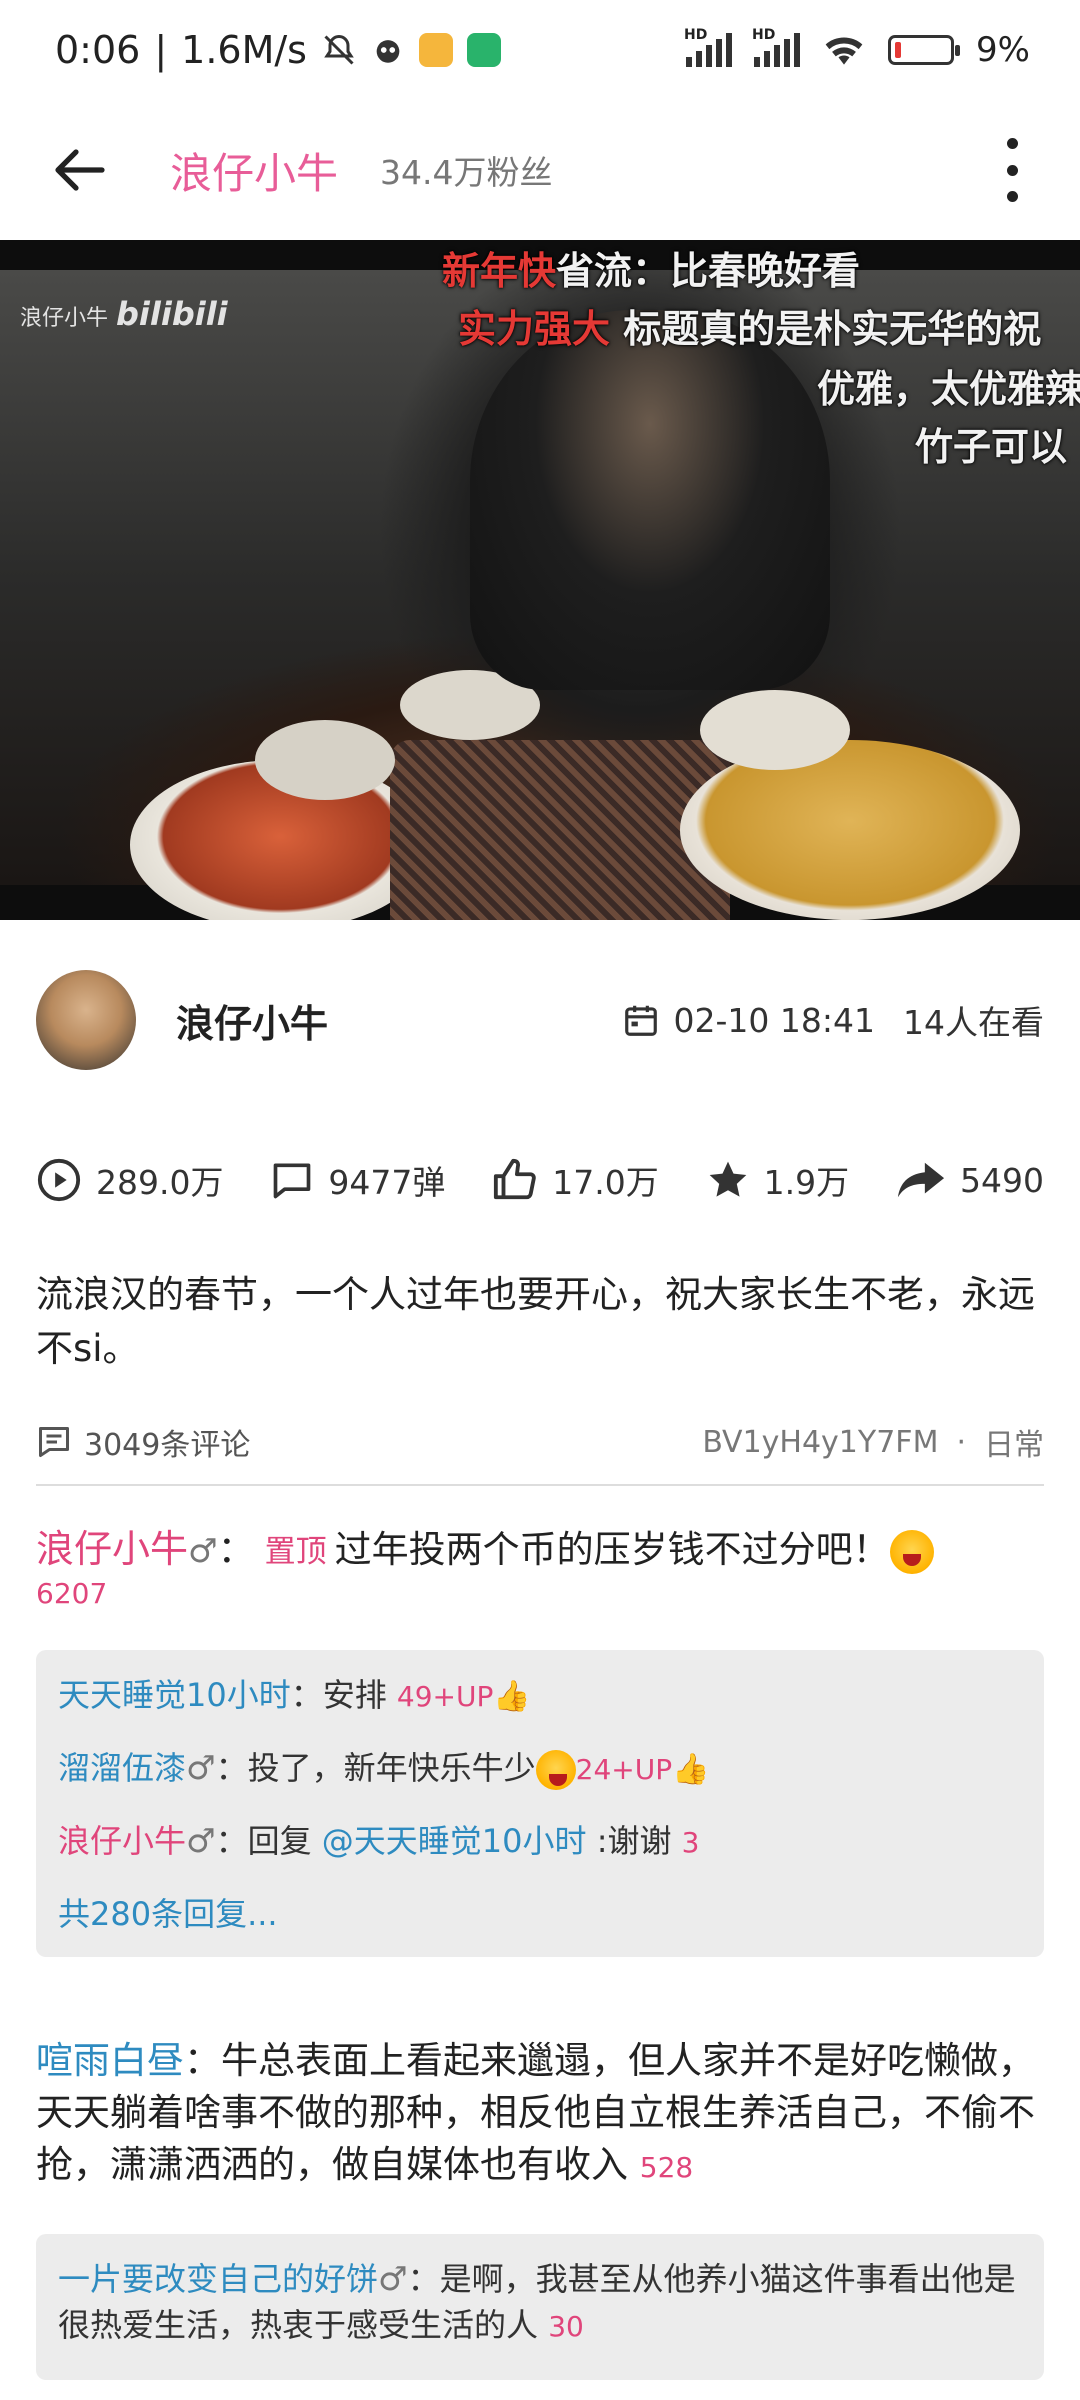 The width and height of the screenshot is (1080, 2400). I want to click on pinned-comment: 浪仔小牛♂： 置顶 过年投两个币的压岁钱不过分吧！ 6207, so click(540, 1548).